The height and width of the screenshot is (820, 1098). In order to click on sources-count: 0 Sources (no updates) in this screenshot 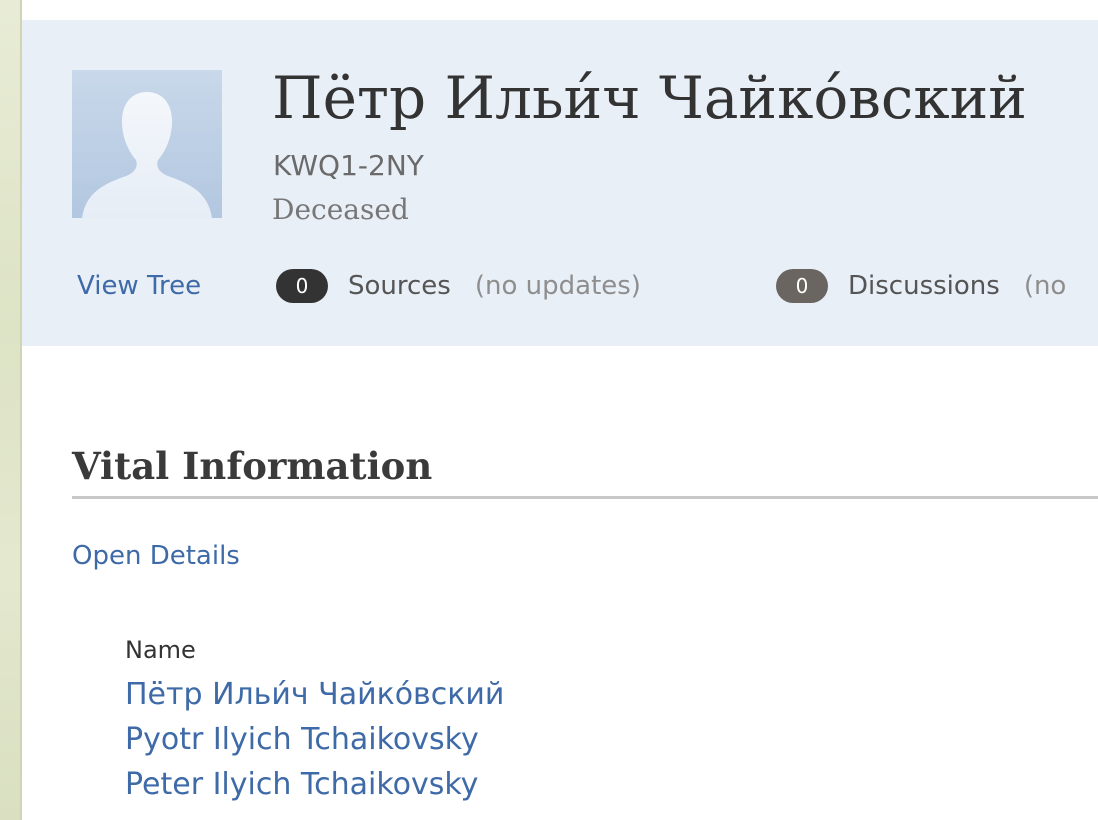, I will do `click(458, 286)`.